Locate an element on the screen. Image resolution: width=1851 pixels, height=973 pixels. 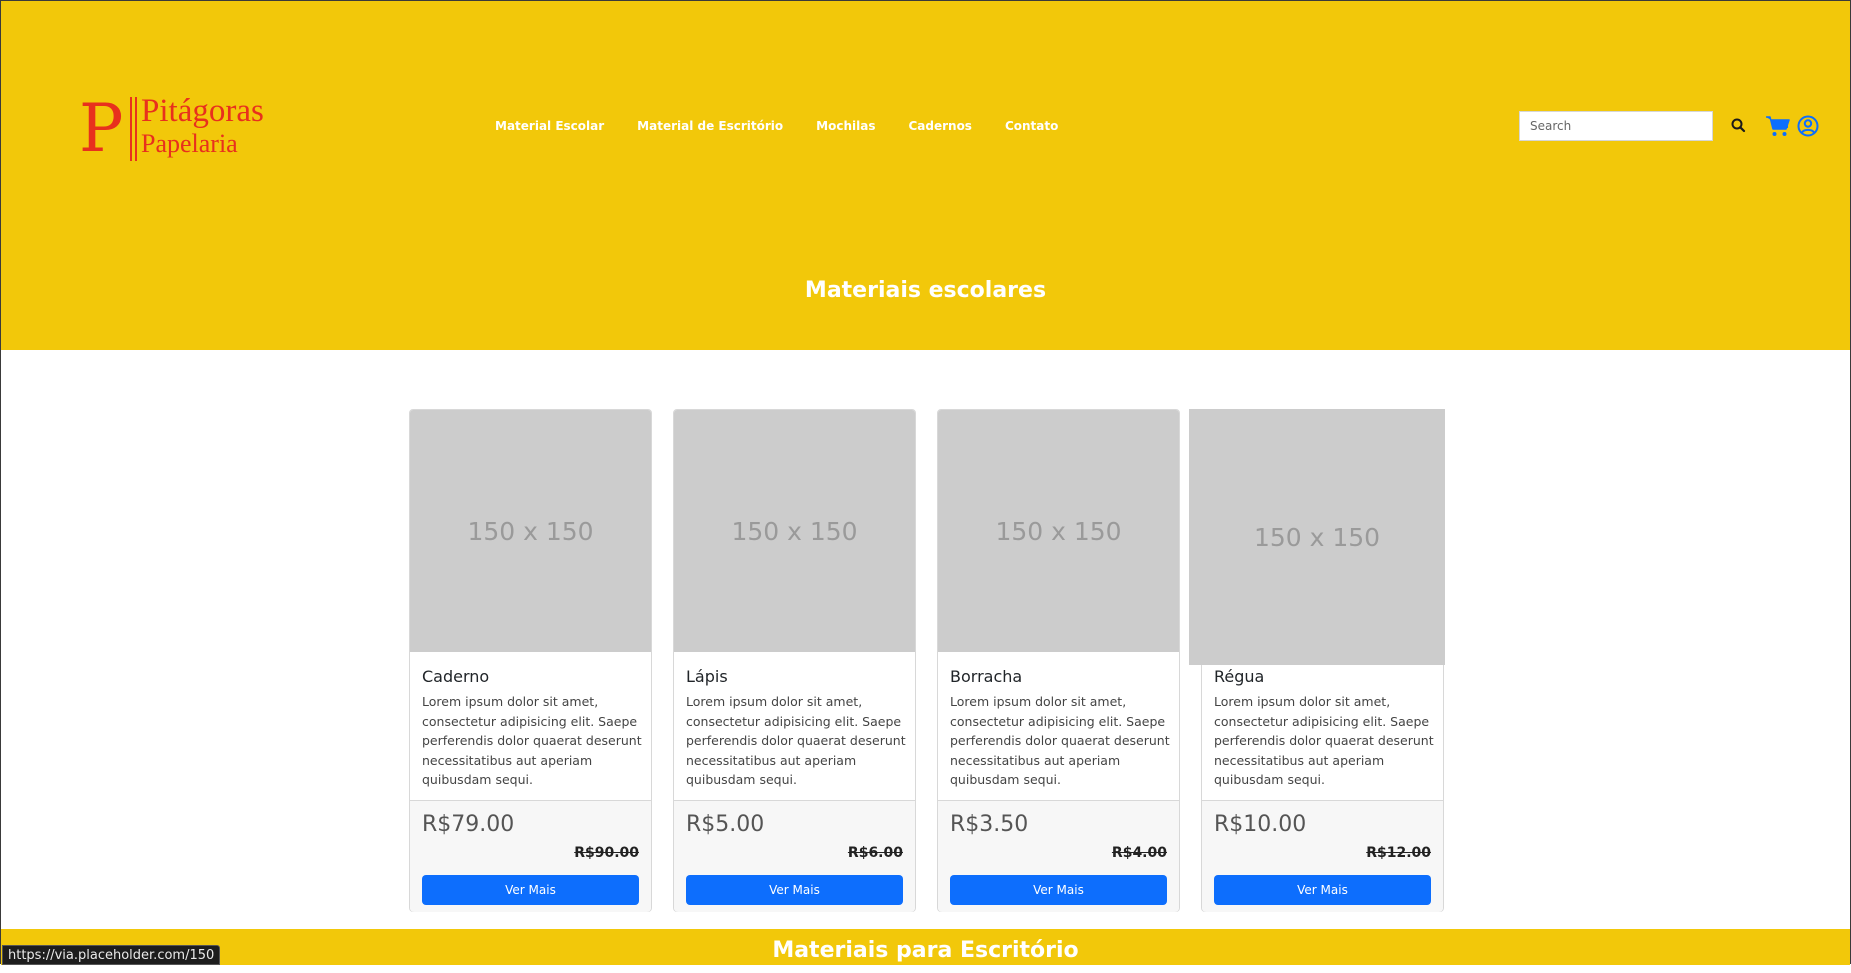
product-price: R$10.00 is located at coordinates (1260, 824).